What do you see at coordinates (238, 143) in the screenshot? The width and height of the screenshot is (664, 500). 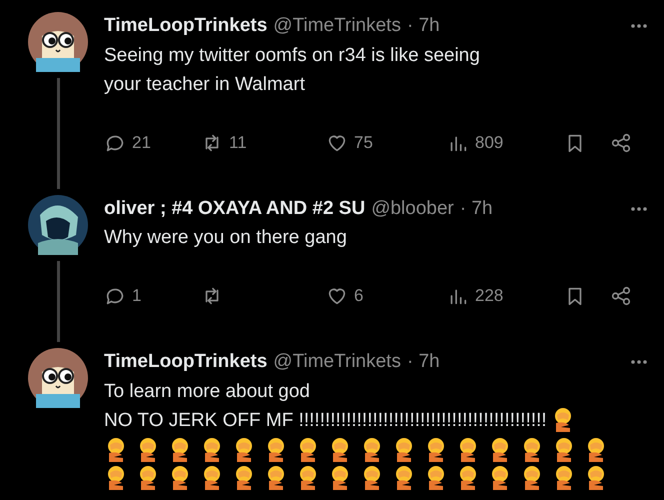 I see `count-text: 11` at bounding box center [238, 143].